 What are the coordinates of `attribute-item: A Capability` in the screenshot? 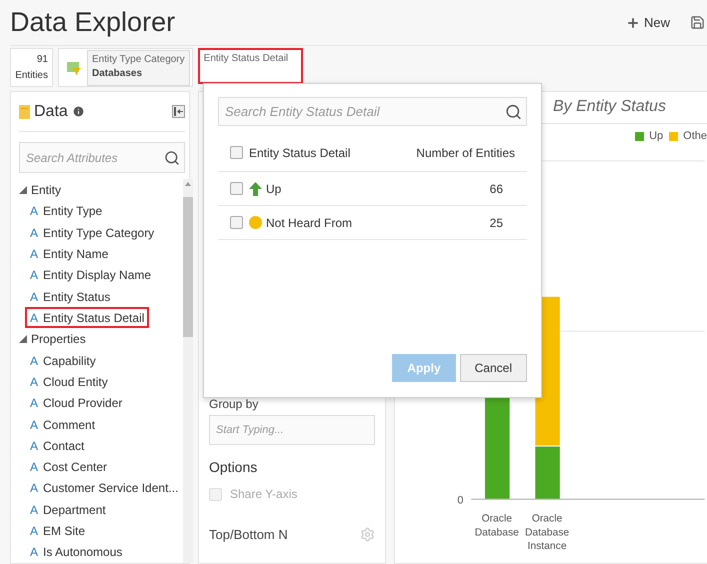 It's located at (63, 361).